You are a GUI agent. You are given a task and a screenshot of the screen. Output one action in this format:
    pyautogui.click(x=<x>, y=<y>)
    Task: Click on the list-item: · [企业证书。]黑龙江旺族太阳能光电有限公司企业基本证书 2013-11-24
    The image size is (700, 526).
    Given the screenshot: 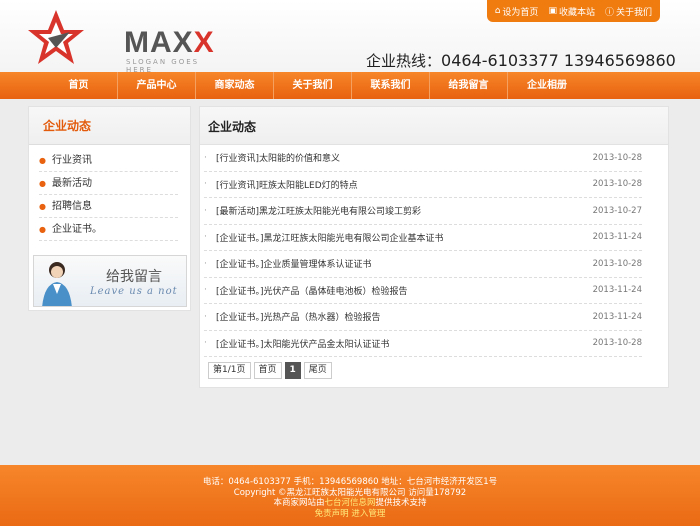 What is the action you would take?
    pyautogui.click(x=423, y=238)
    